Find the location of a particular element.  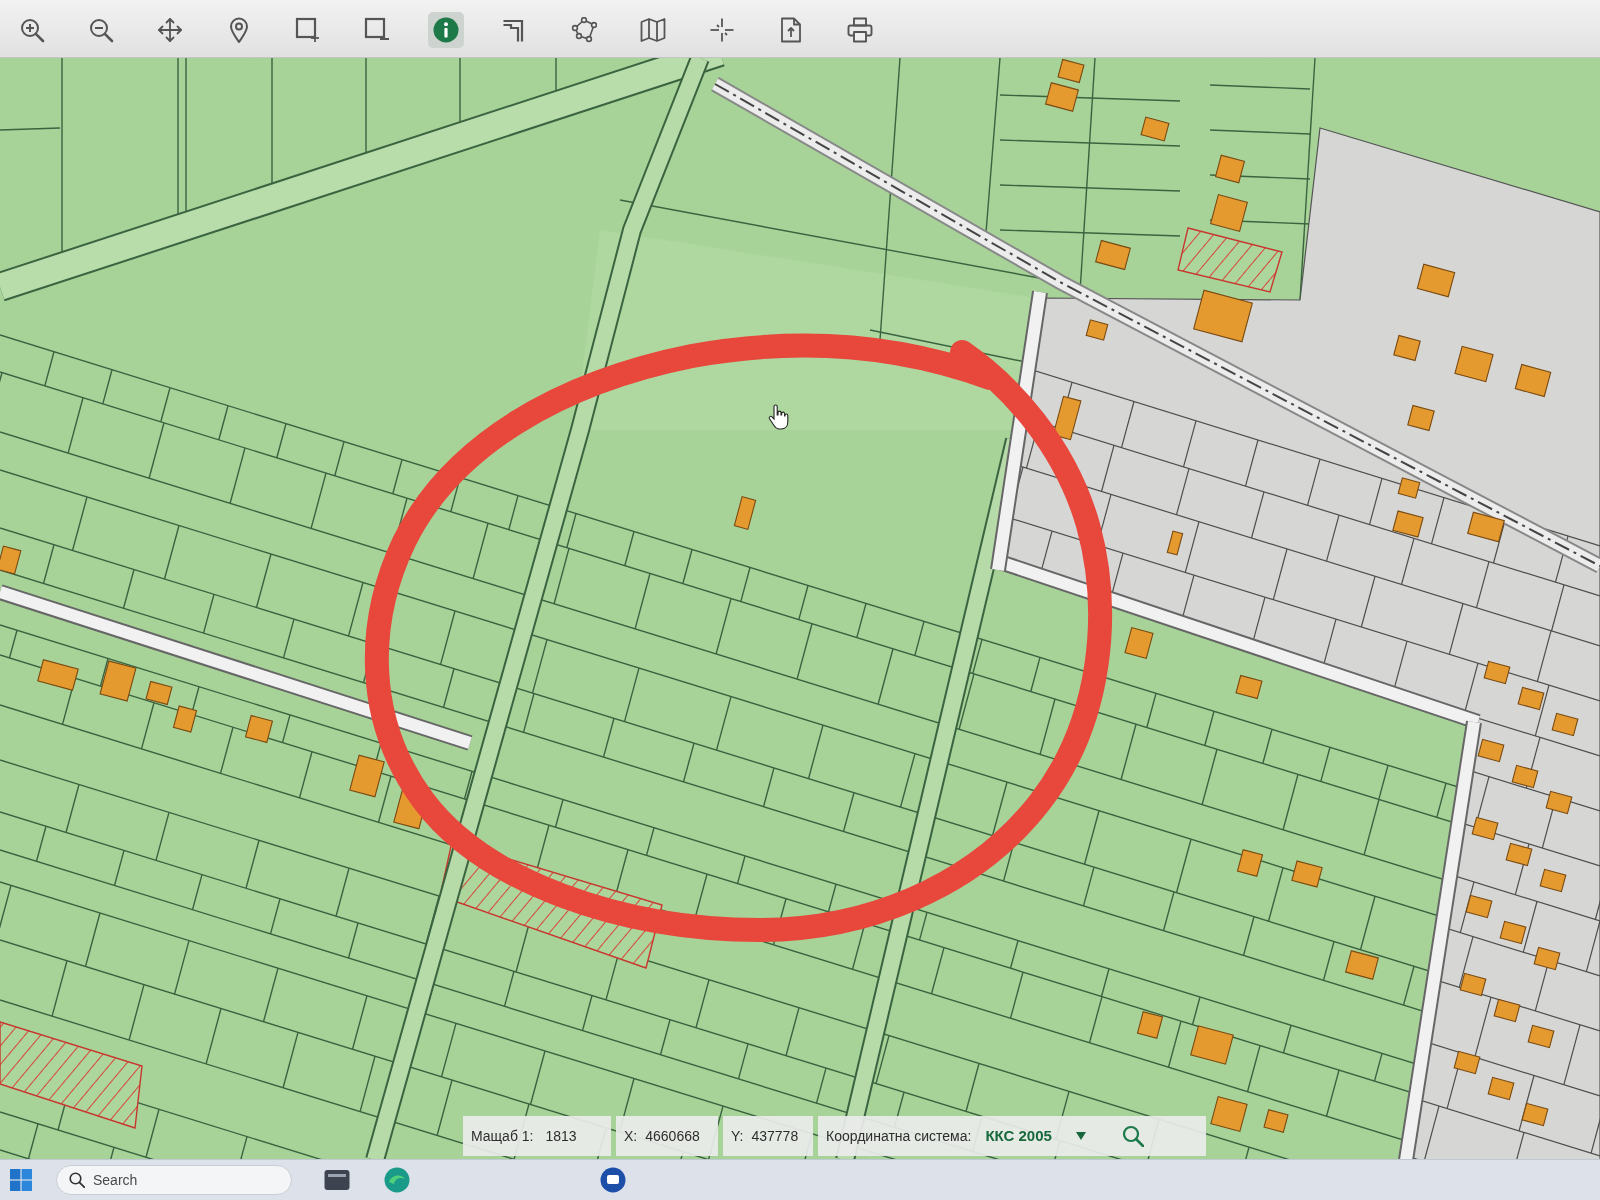

app-tile-icon is located at coordinates (337, 1180).